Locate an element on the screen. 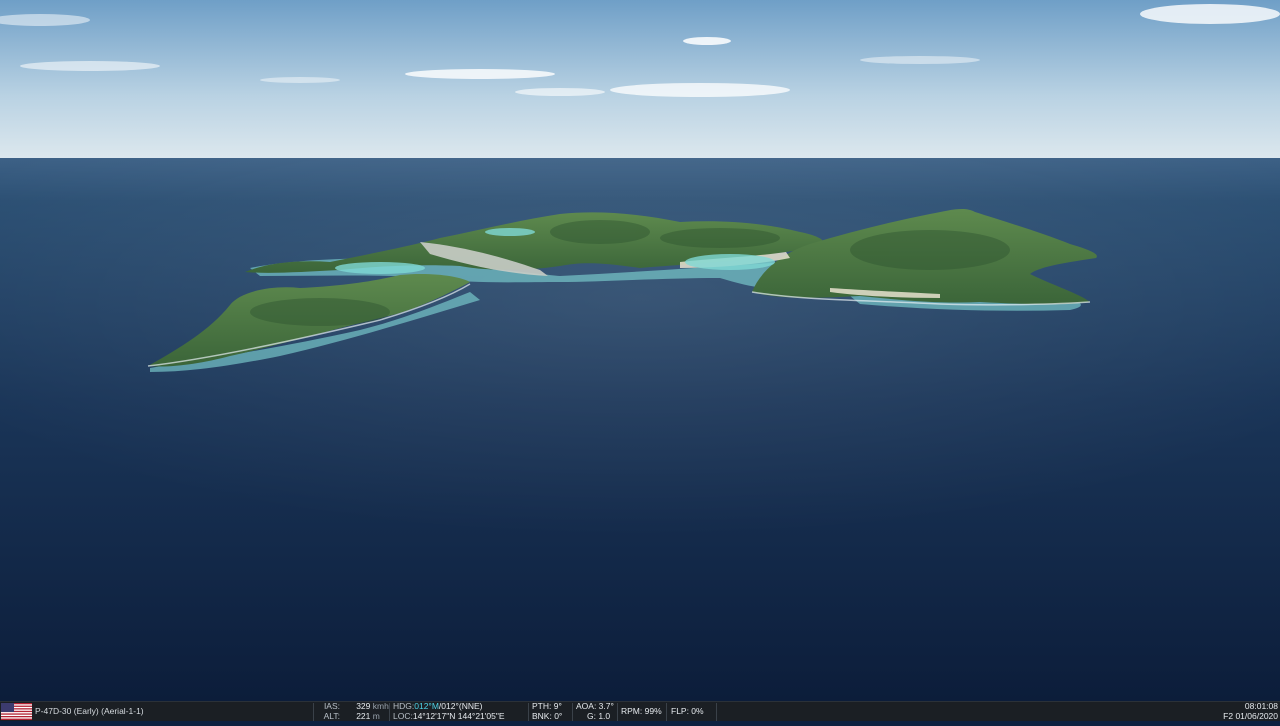 This screenshot has width=1280, height=726. rpm-readout: RPM: 99% is located at coordinates (641, 716).